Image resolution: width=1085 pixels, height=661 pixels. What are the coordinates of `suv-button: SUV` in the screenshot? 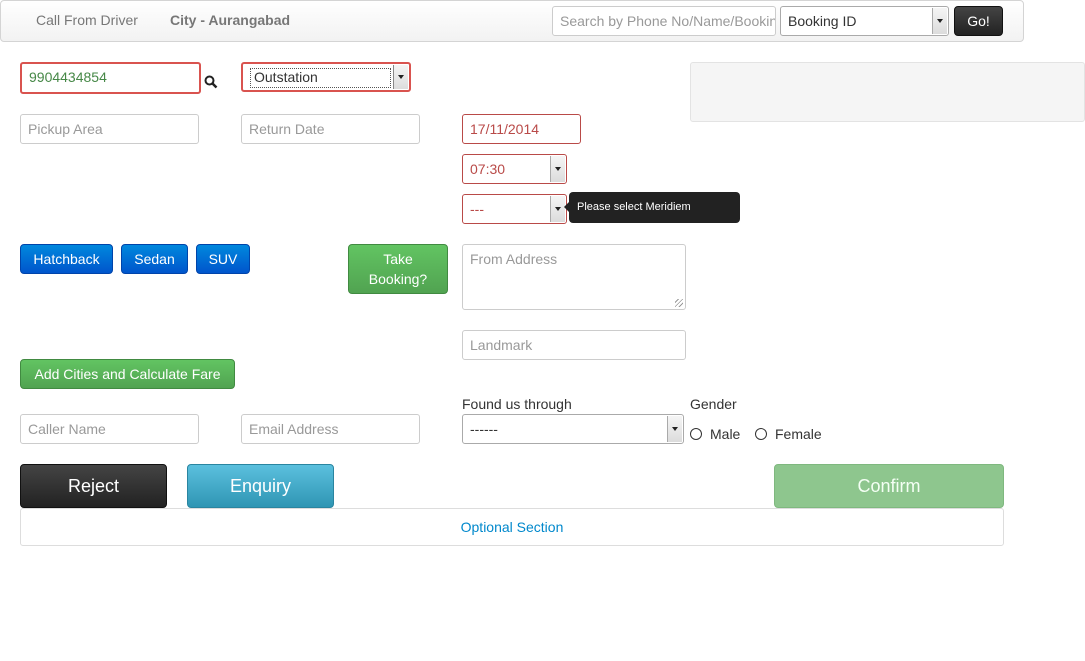 It's located at (223, 259).